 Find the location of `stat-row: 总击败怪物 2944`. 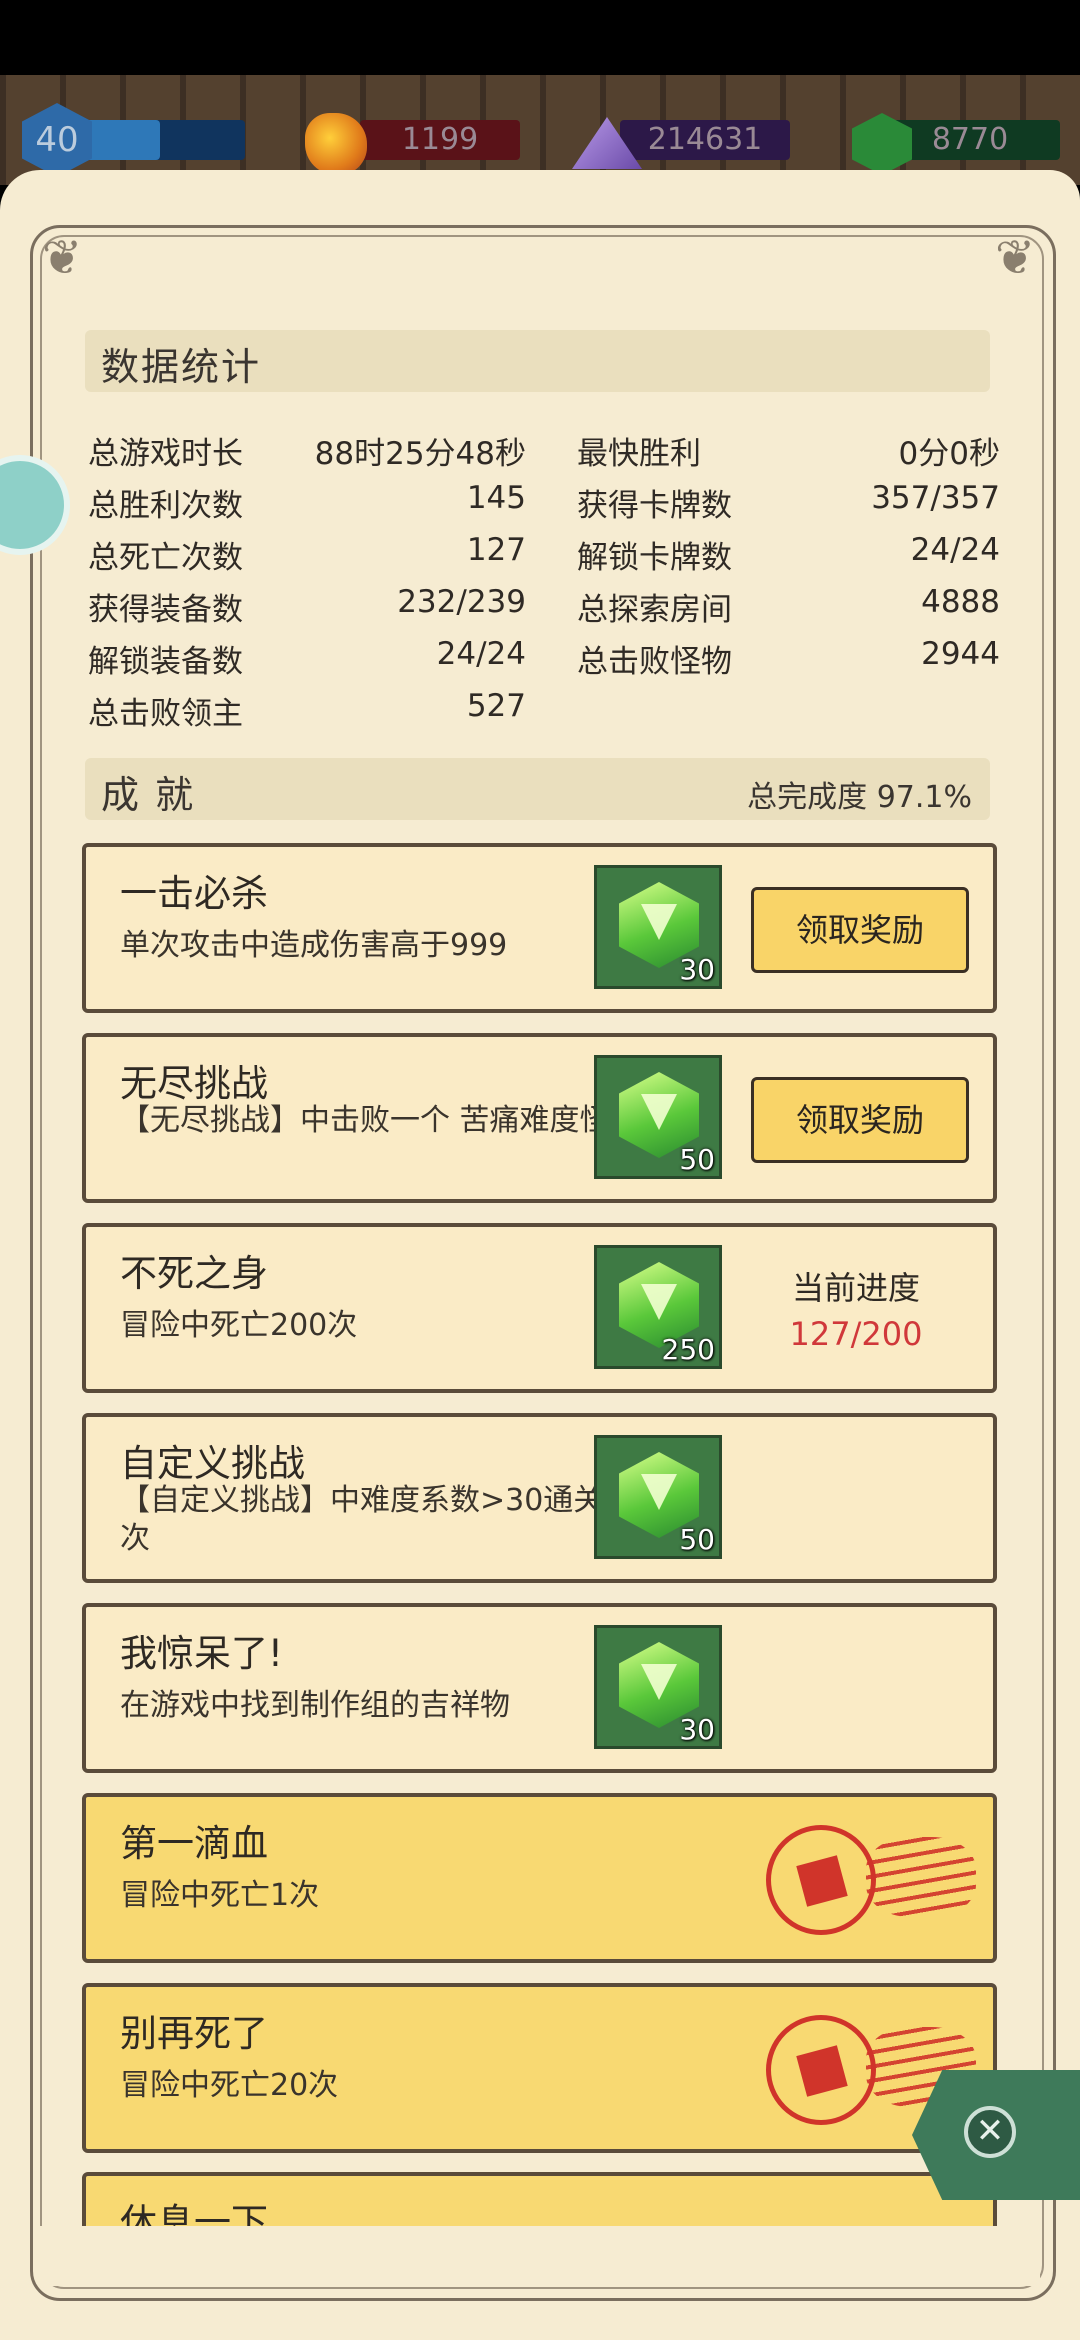

stat-row: 总击败怪物 2944 is located at coordinates (788, 658).